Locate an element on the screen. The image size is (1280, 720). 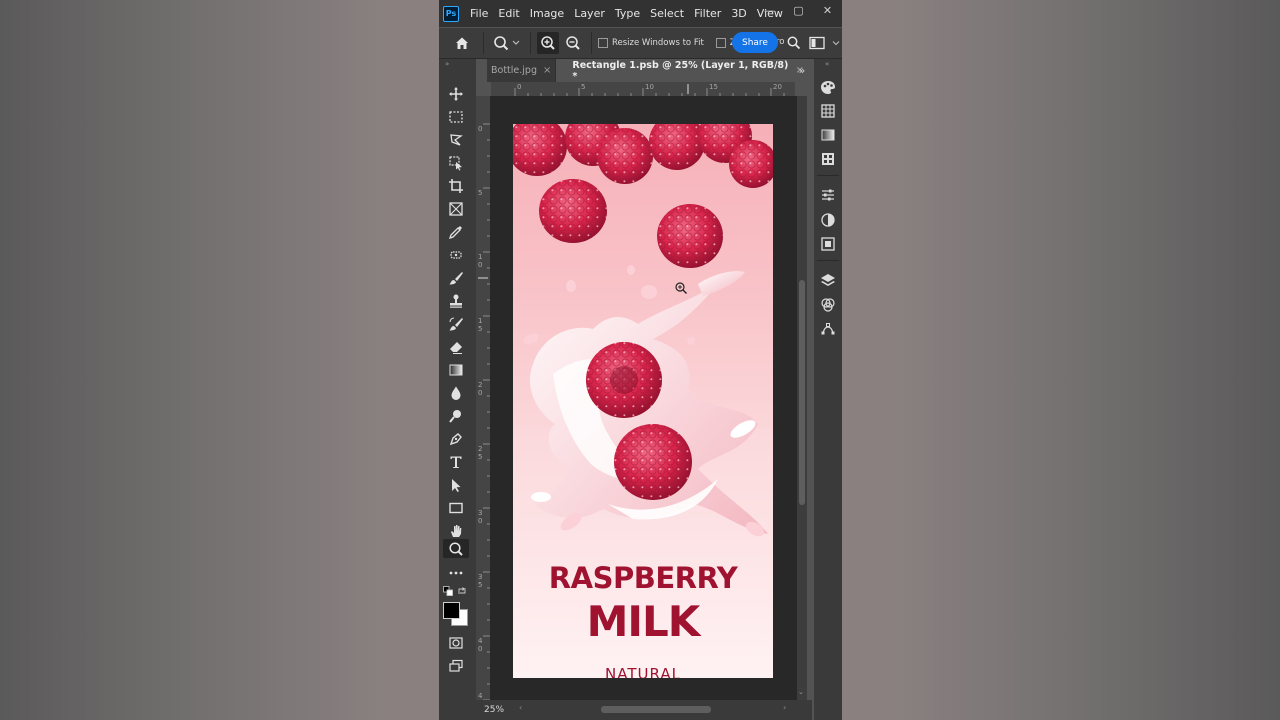
blur-tool-icon is located at coordinates (456, 392).